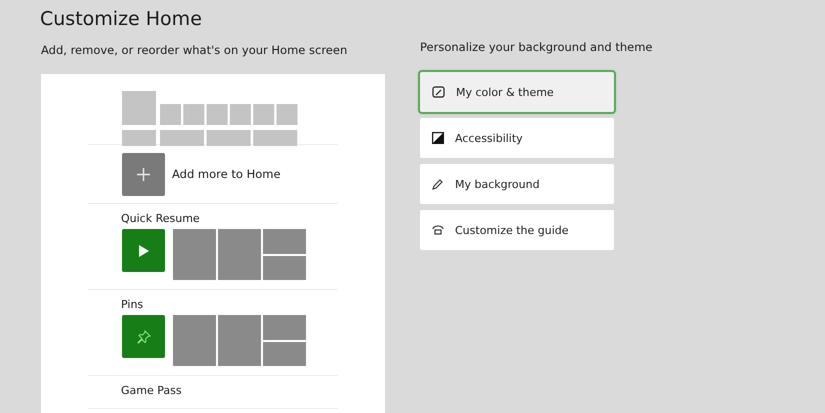  What do you see at coordinates (438, 92) in the screenshot?
I see `palette-icon` at bounding box center [438, 92].